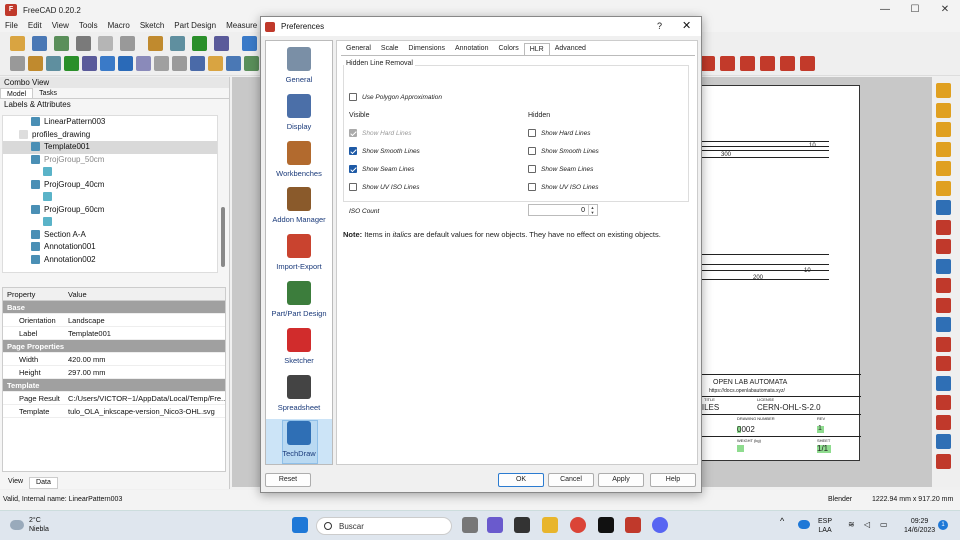 This screenshot has height=540, width=960. What do you see at coordinates (571, 480) in the screenshot?
I see `cancel-button: Cancel` at bounding box center [571, 480].